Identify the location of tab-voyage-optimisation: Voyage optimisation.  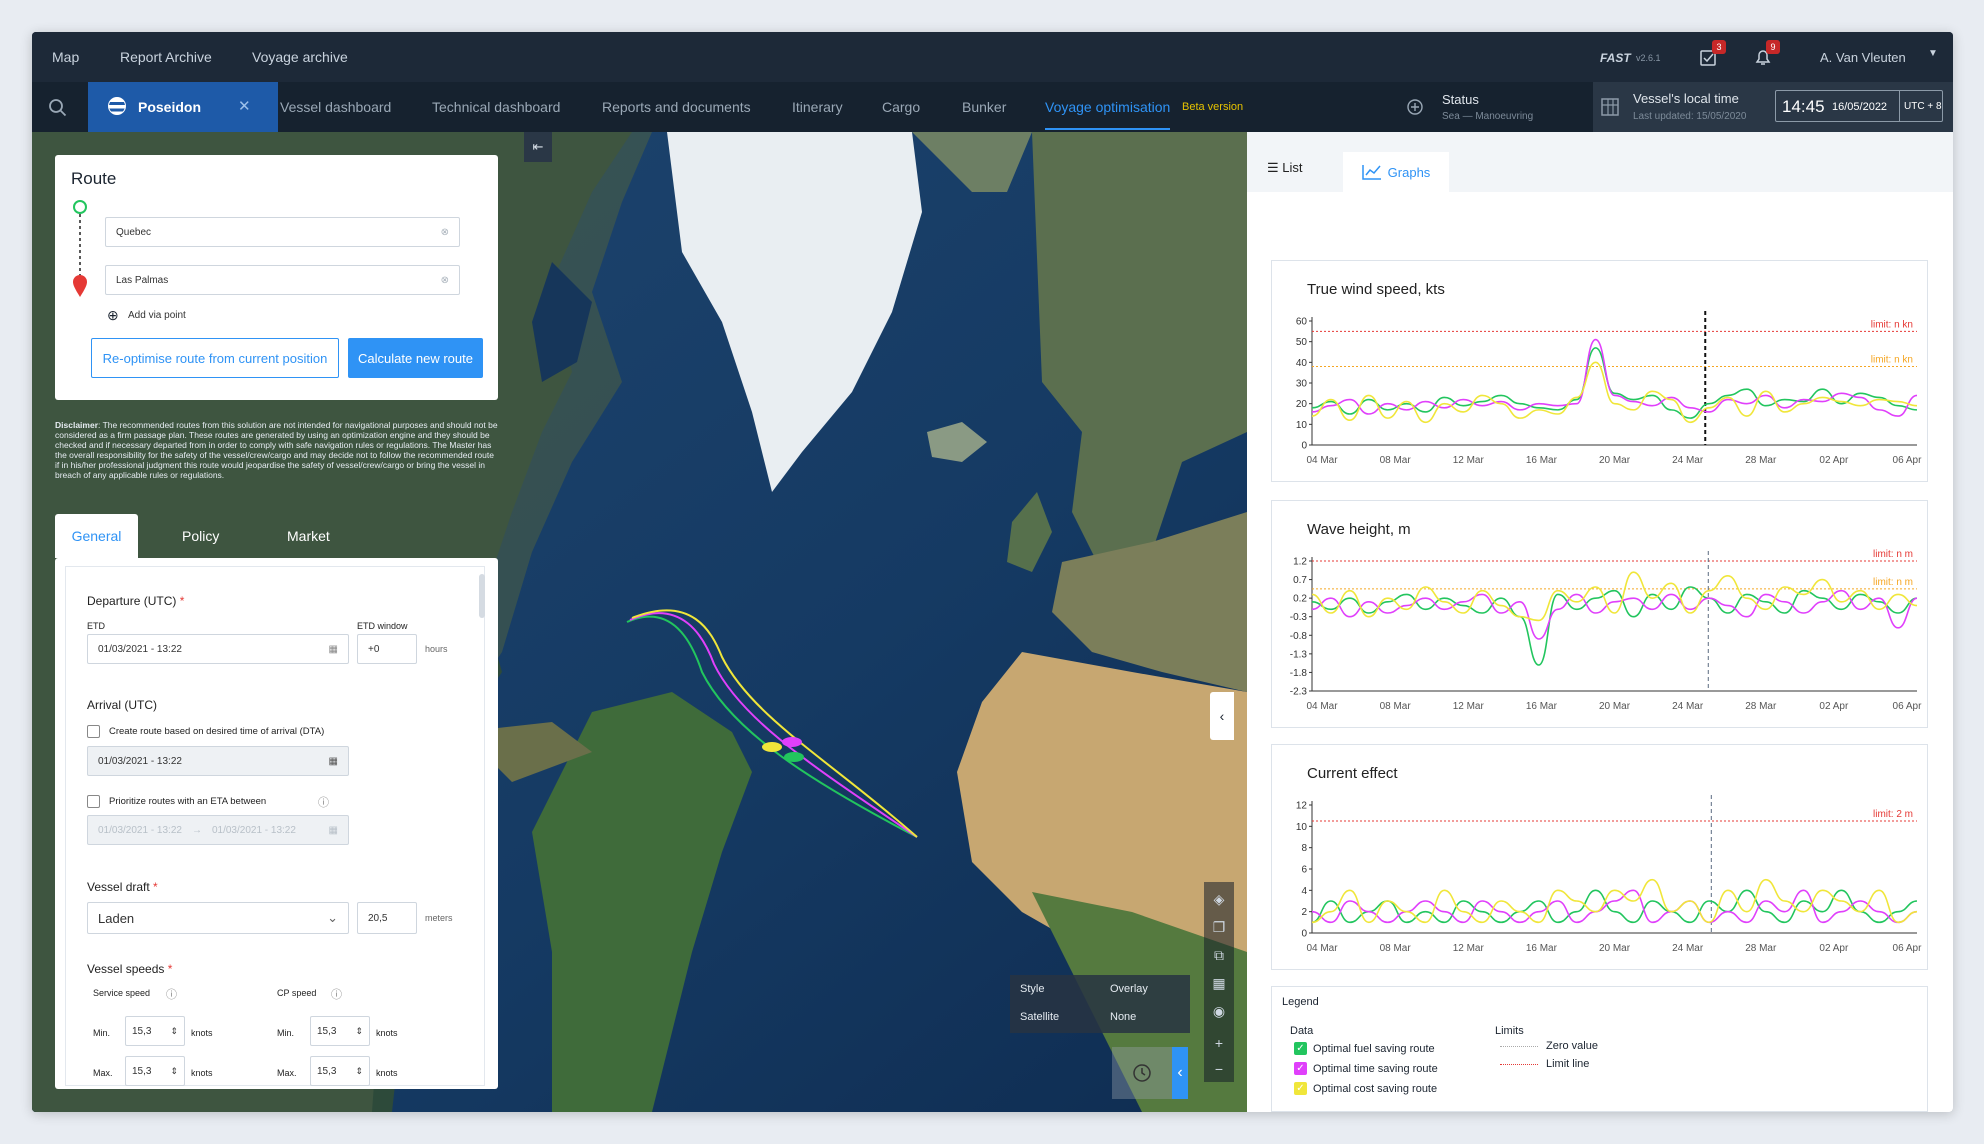
(1108, 114).